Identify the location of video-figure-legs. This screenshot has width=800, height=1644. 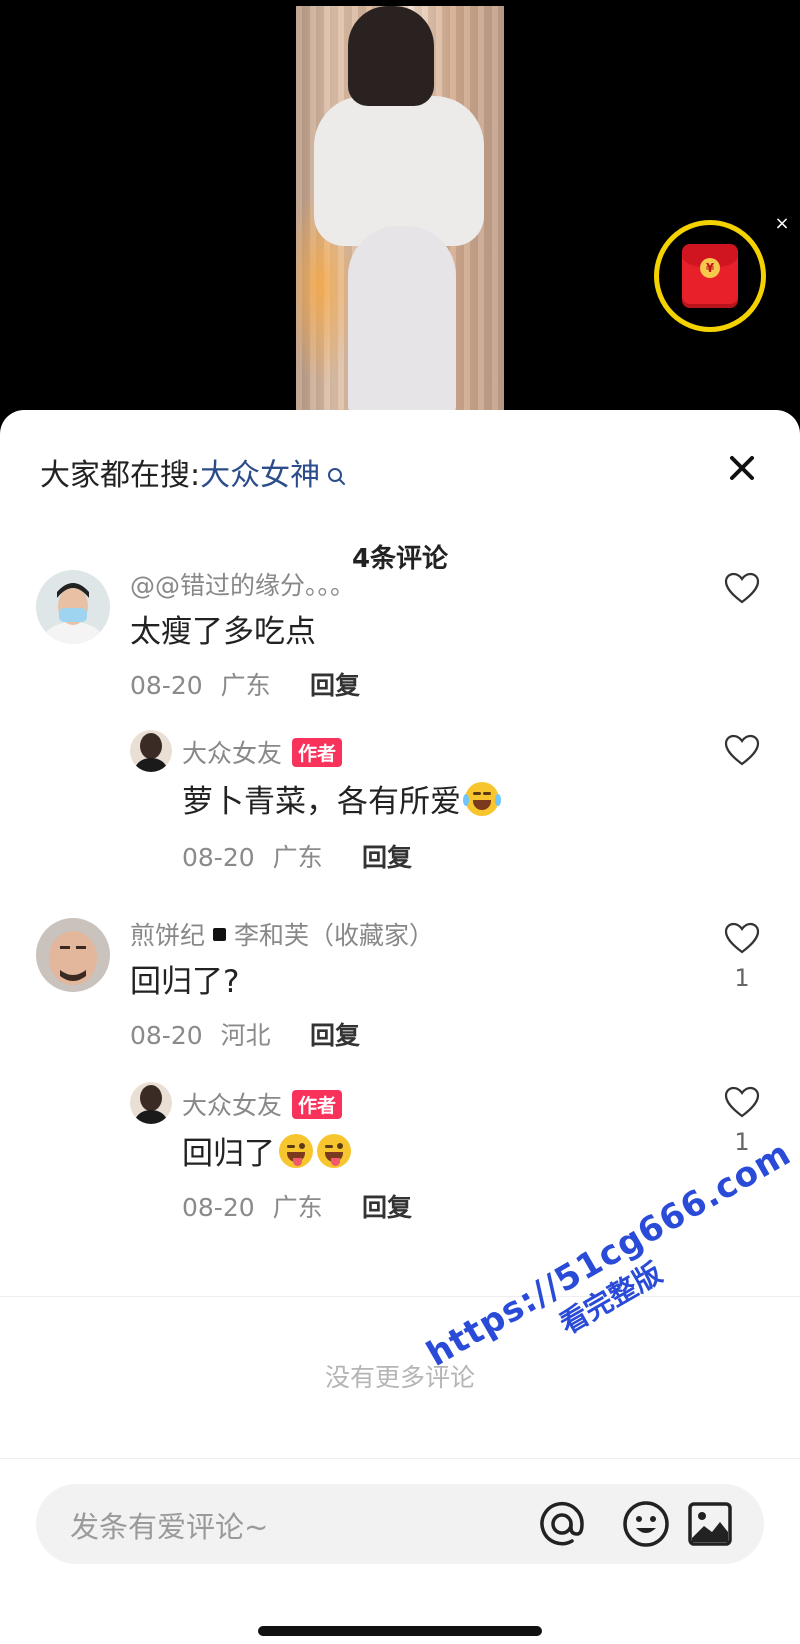
(402, 318).